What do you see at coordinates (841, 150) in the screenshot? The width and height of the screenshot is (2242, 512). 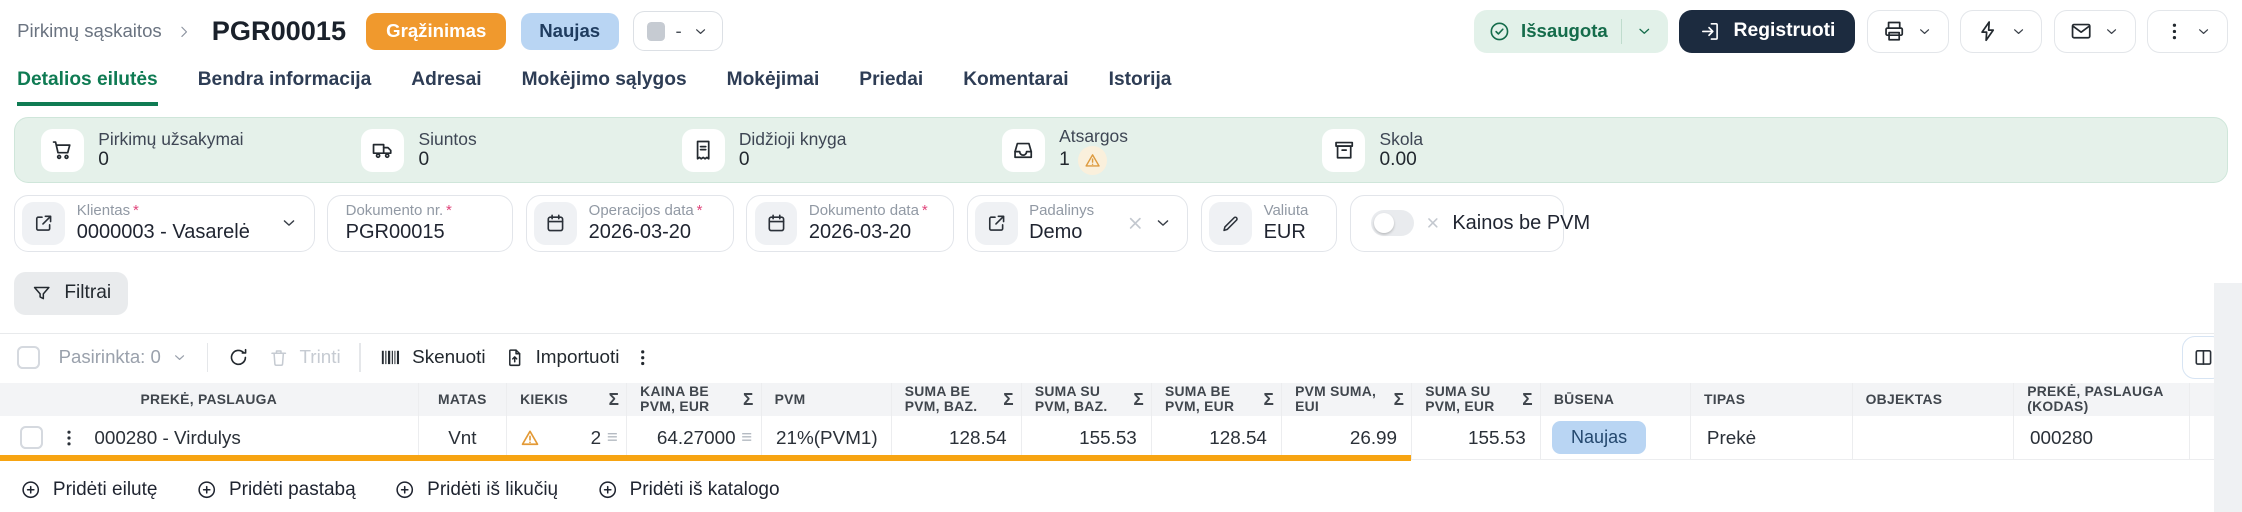 I see `summary-didzioji-knyga: Didžioji knyga 0` at bounding box center [841, 150].